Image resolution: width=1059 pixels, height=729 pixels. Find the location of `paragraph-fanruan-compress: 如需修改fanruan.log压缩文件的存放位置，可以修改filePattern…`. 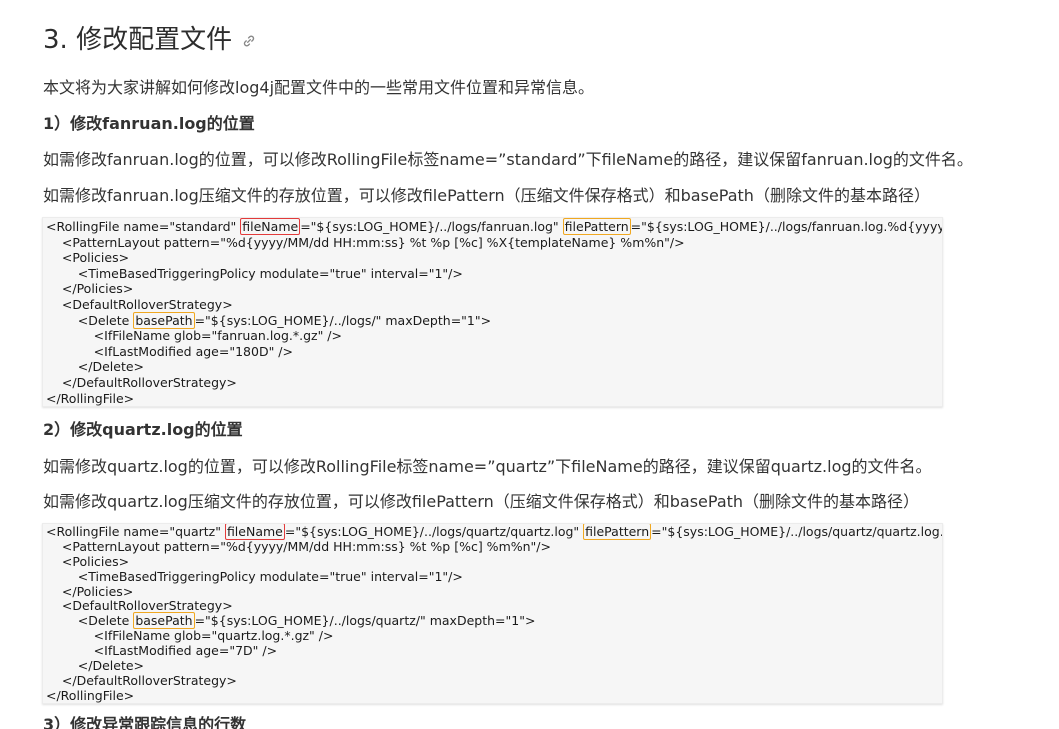

paragraph-fanruan-compress: 如需修改fanruan.log压缩文件的存放位置，可以修改filePattern… is located at coordinates (486, 195).